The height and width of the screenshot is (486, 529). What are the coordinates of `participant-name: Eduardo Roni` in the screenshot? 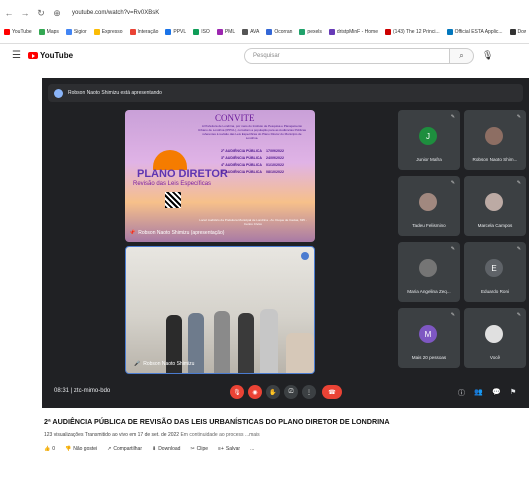 It's located at (495, 291).